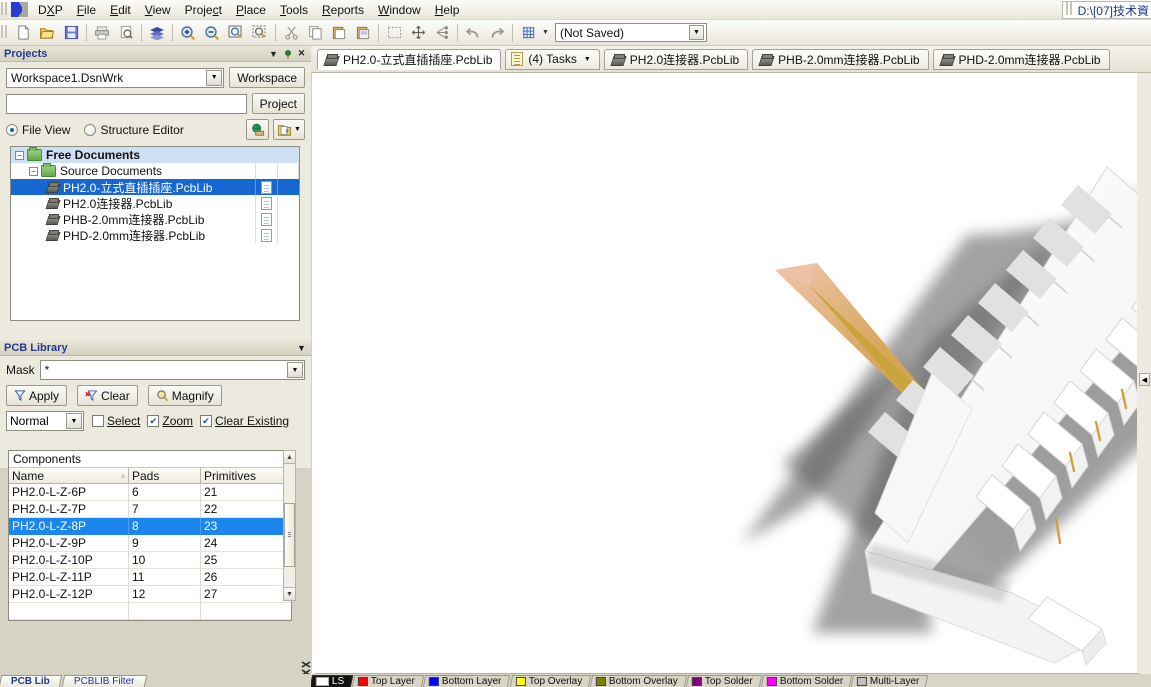 Image resolution: width=1151 pixels, height=687 pixels. What do you see at coordinates (38, 130) in the screenshot?
I see `radio-file-view: File View` at bounding box center [38, 130].